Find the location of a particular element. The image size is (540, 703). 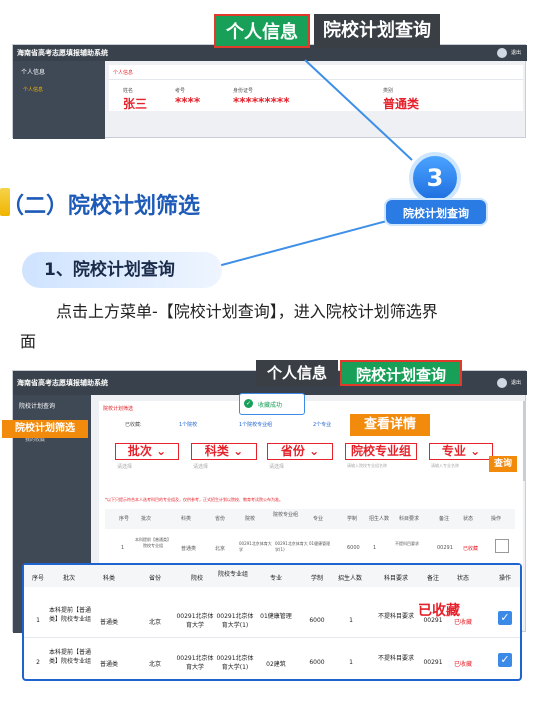

inner-header-quota: 招生人数 is located at coordinates (379, 519).